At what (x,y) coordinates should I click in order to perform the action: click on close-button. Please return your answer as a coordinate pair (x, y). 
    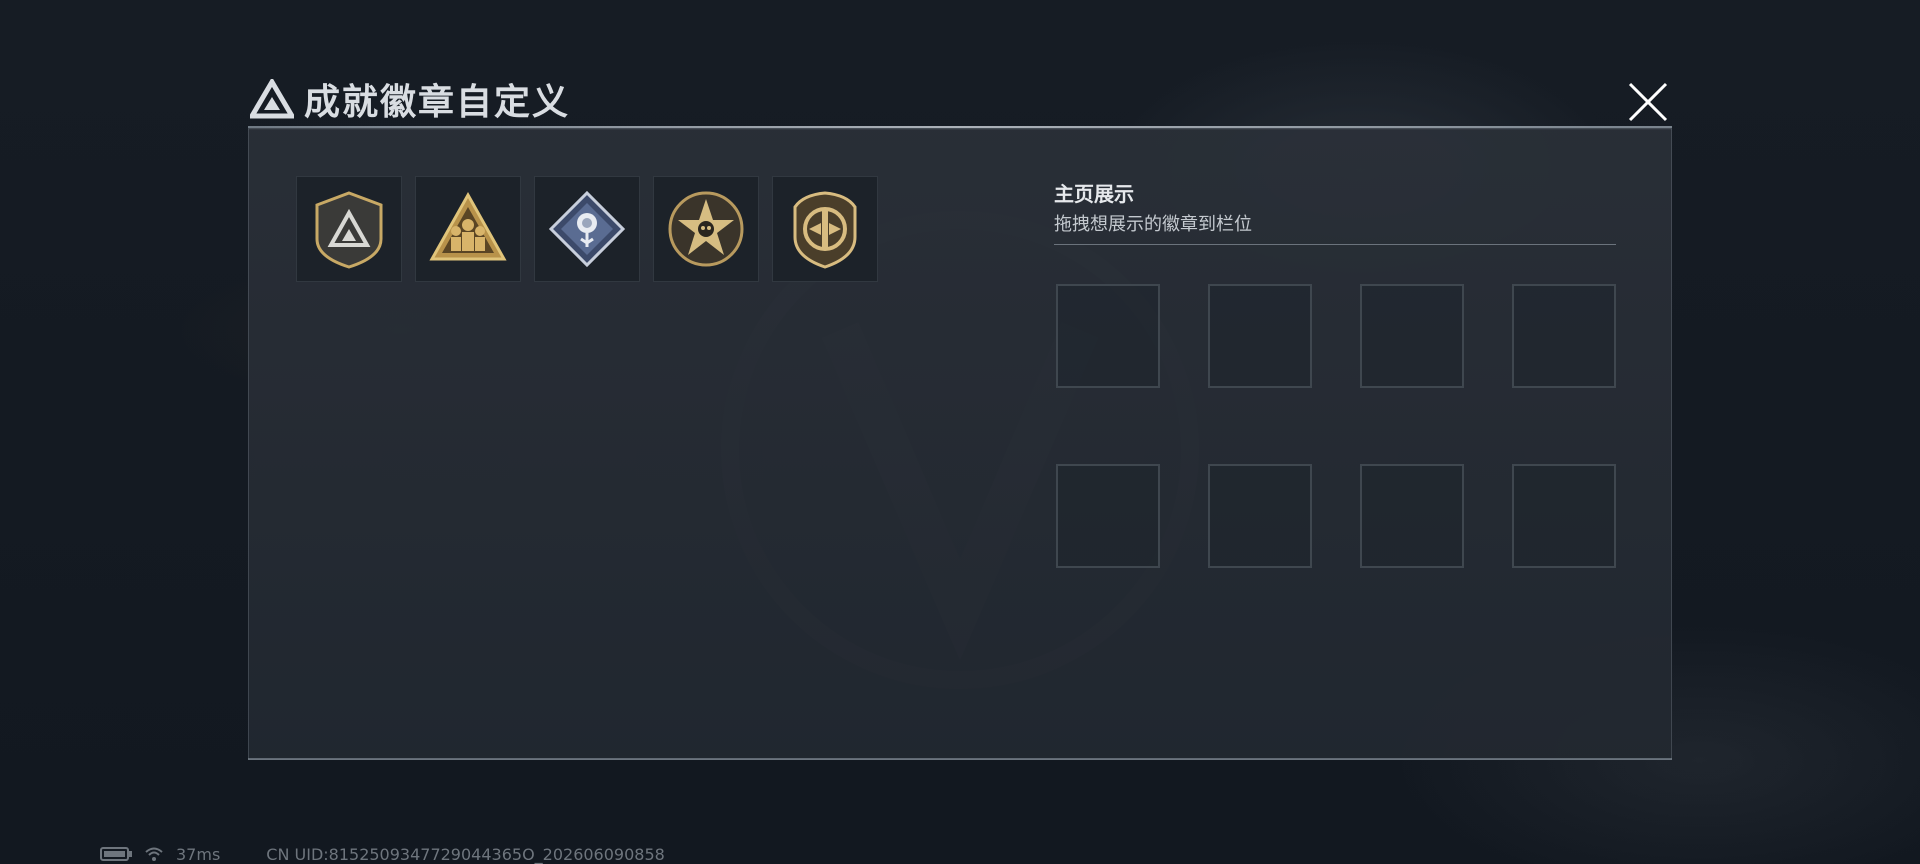
    Looking at the image, I should click on (1648, 102).